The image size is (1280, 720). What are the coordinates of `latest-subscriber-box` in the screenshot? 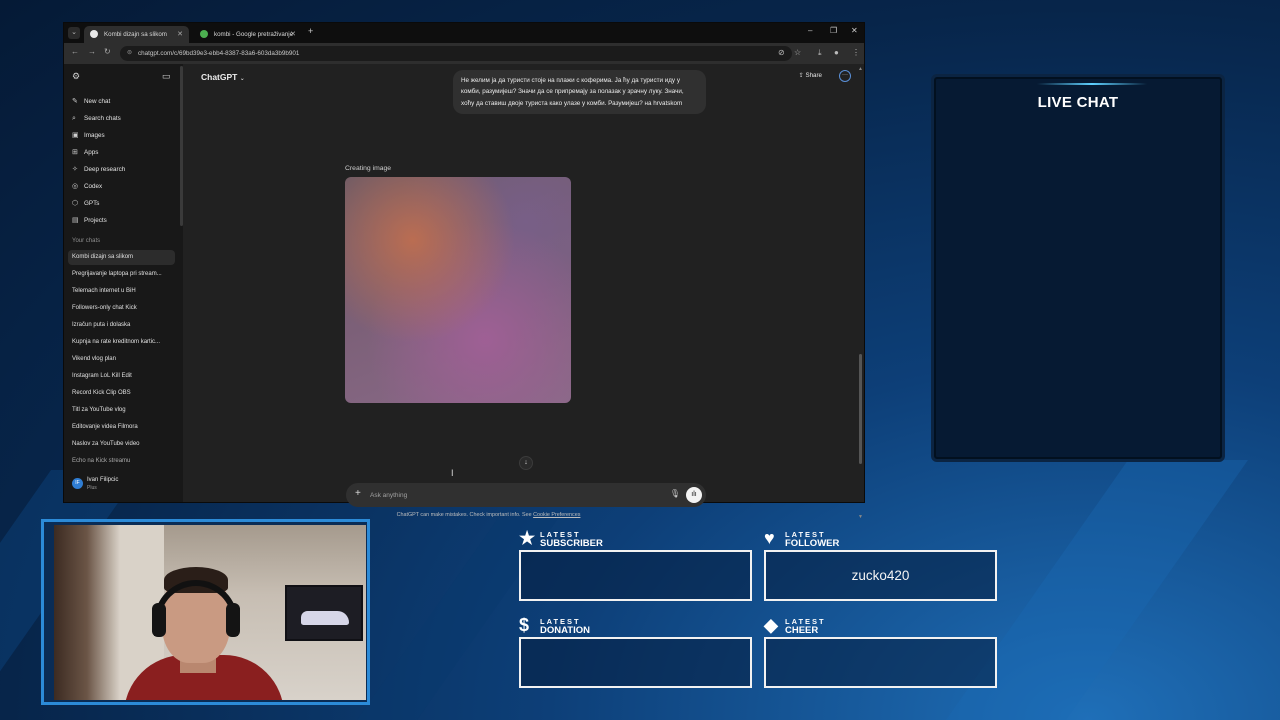 It's located at (635, 575).